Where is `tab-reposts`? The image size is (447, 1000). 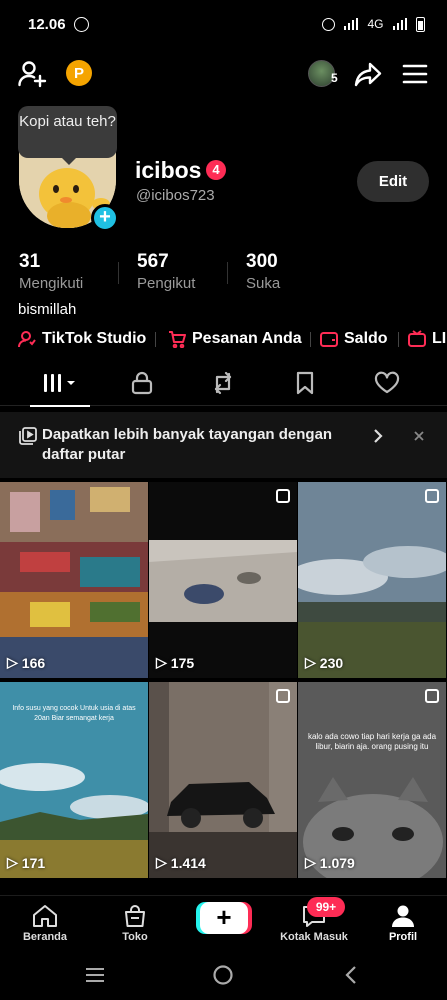 tab-reposts is located at coordinates (223, 383).